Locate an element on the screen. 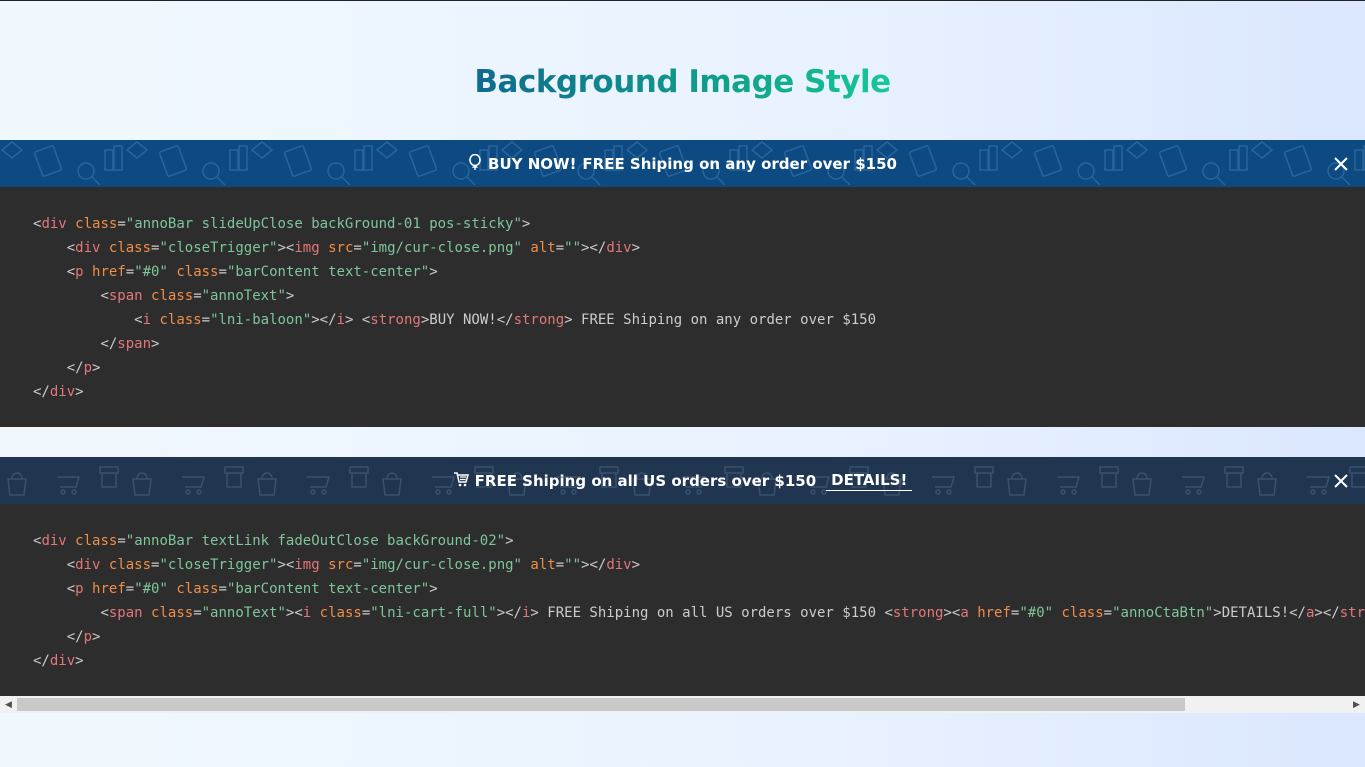 Image resolution: width=1365 pixels, height=767 pixels. details-link: DETAILS! is located at coordinates (869, 481).